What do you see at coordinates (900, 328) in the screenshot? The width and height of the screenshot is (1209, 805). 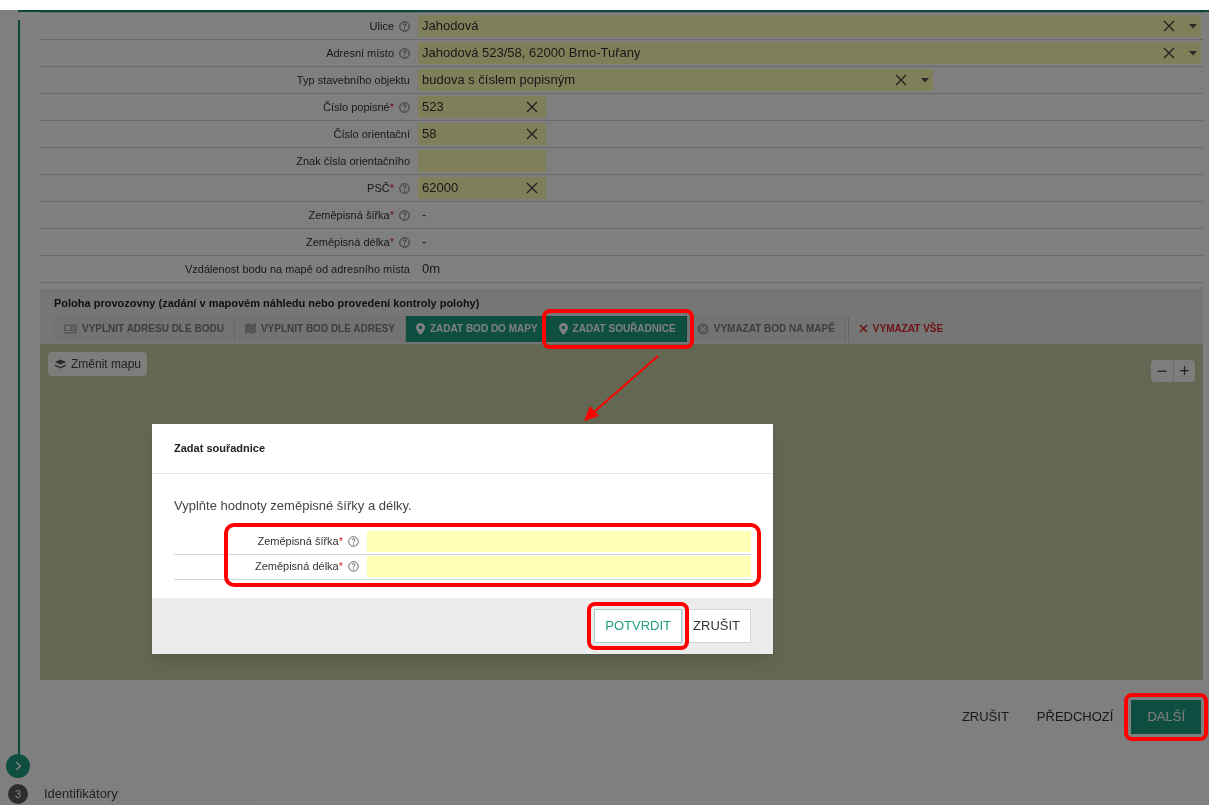 I see `toolbar-button: VYMAZAT VŠE` at bounding box center [900, 328].